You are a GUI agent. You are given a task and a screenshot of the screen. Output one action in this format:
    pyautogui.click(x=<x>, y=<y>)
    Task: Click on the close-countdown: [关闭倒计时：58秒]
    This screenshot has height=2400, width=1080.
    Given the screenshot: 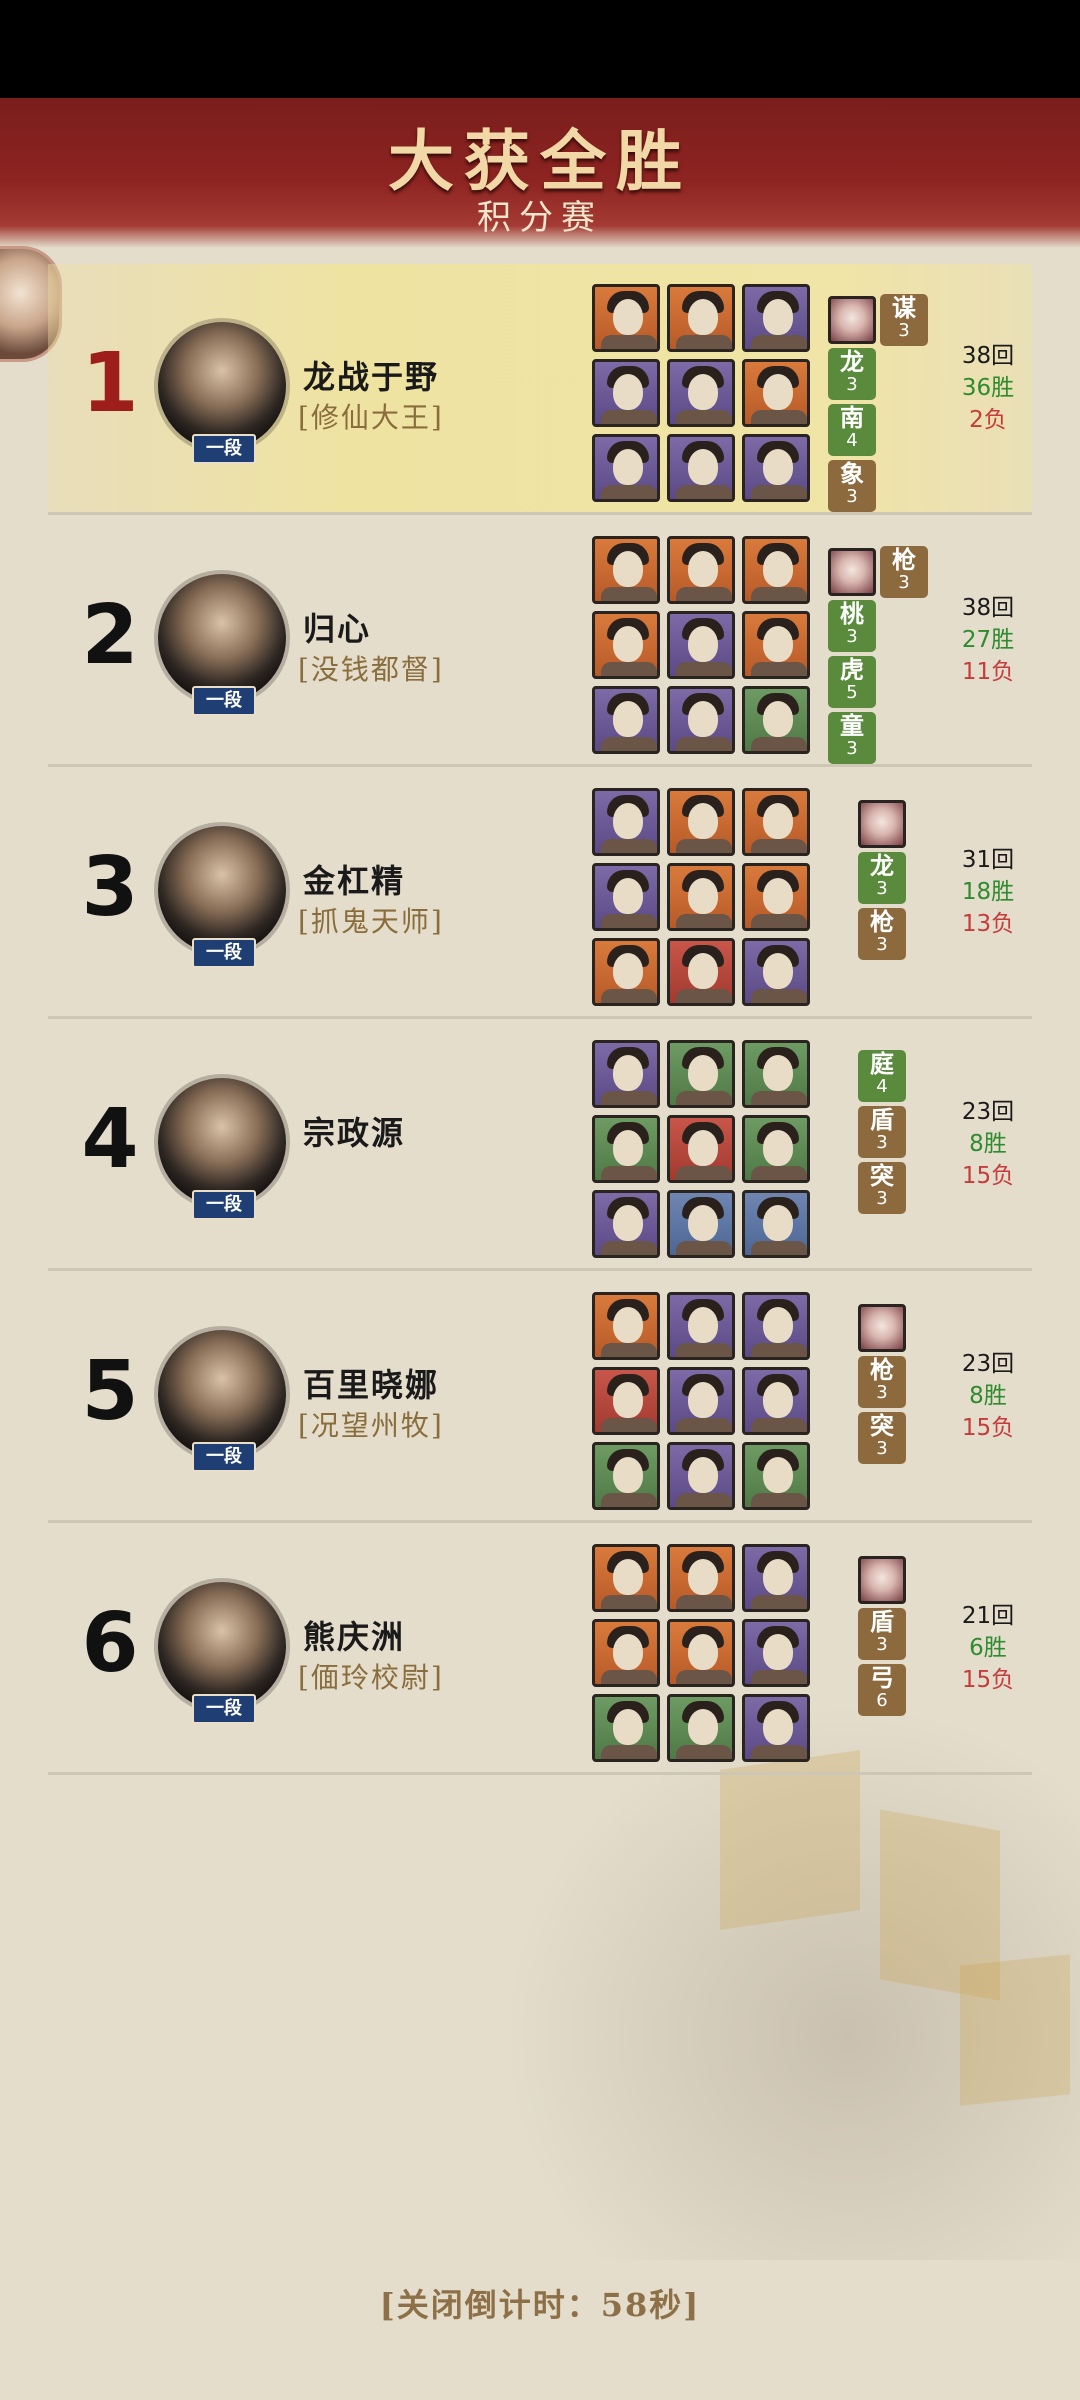 What is the action you would take?
    pyautogui.click(x=540, y=2305)
    